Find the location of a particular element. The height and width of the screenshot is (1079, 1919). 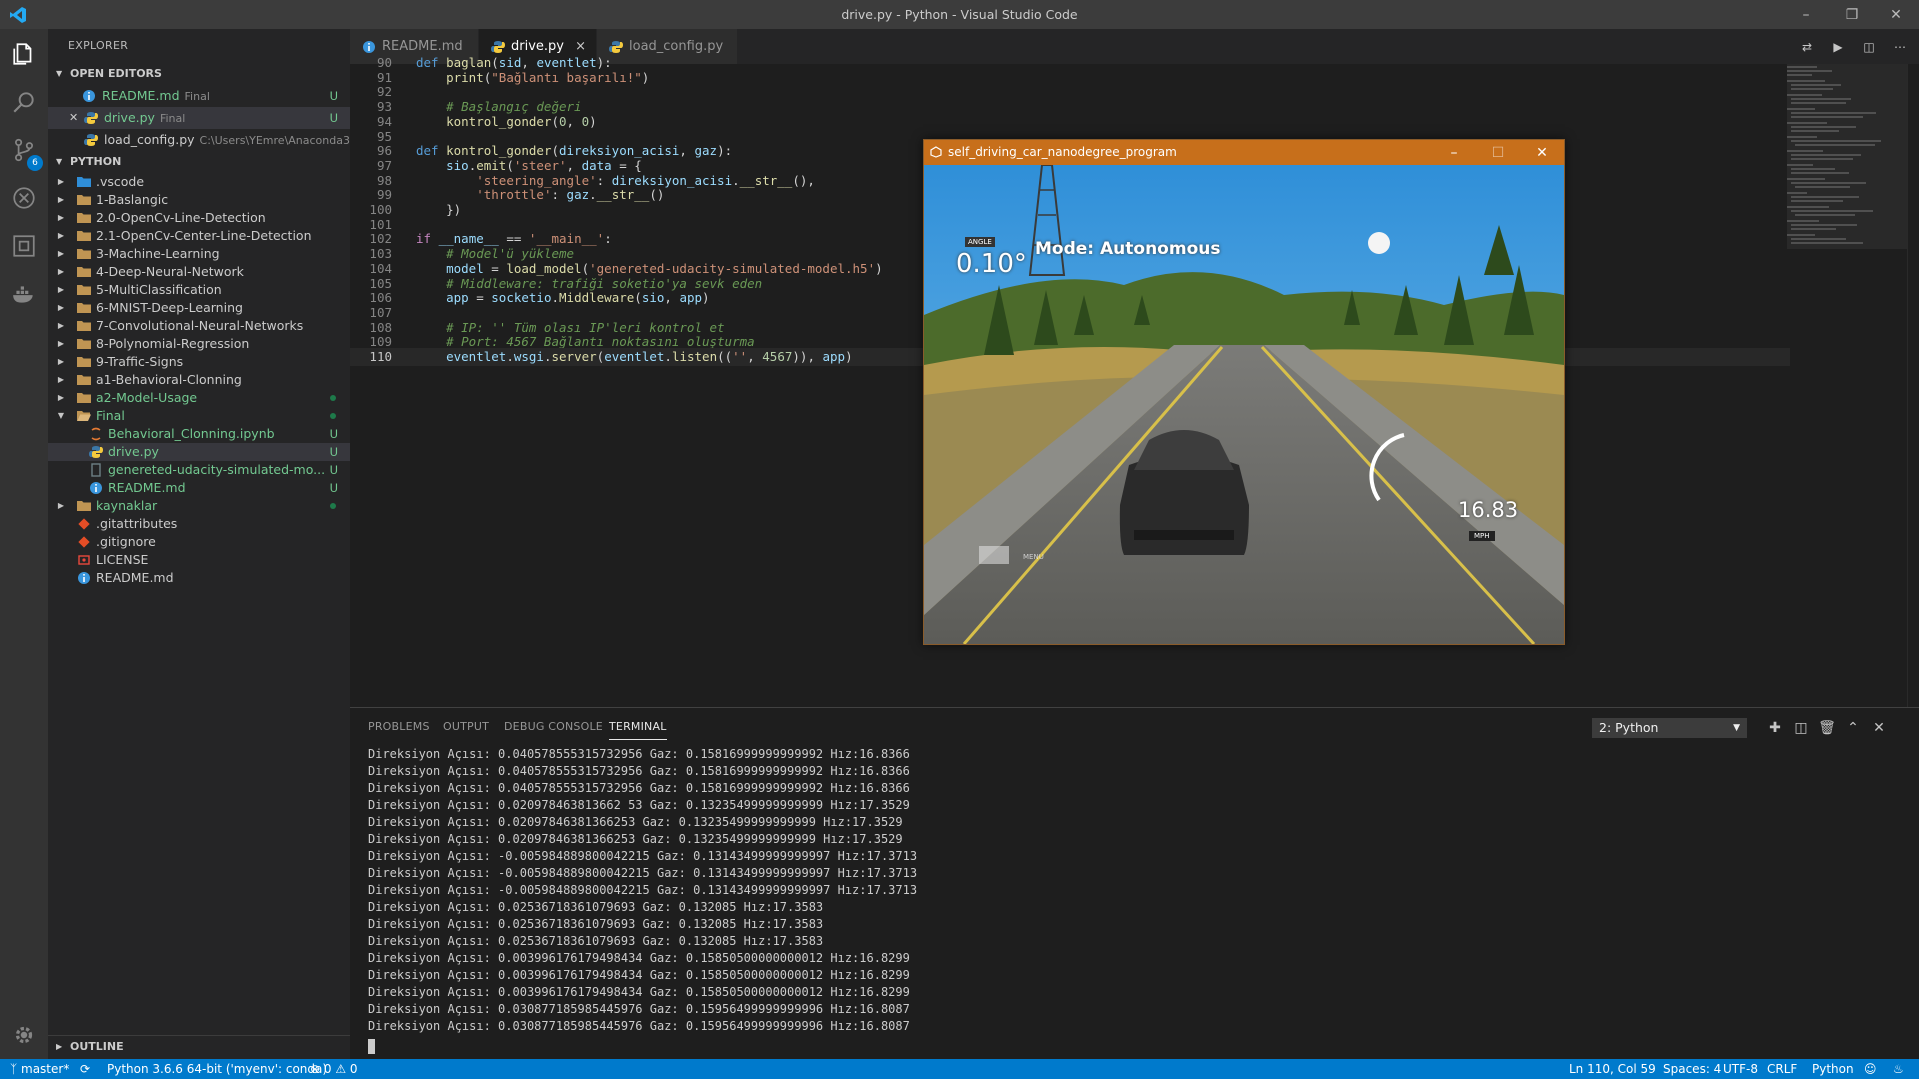

open-editor-drive: ✕ drive.py Final U is located at coordinates (199, 118).